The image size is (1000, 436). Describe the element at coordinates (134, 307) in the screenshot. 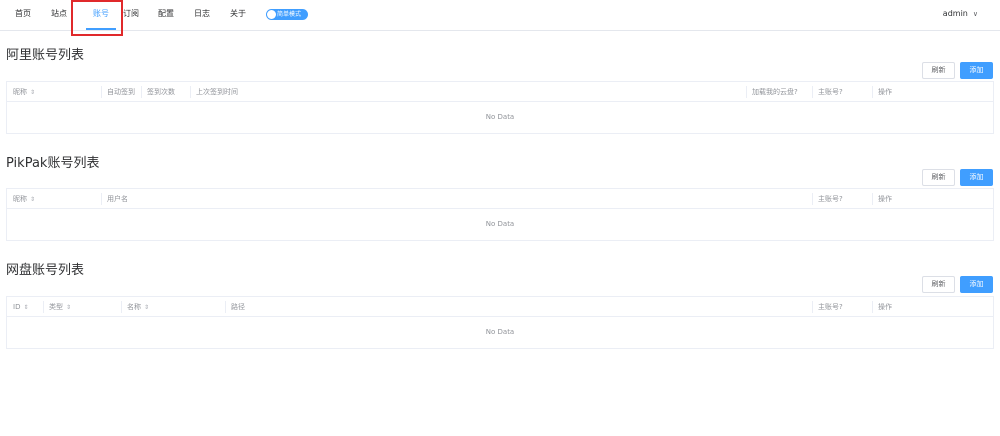

I see `column-header-name: 名称 ⇕` at that location.